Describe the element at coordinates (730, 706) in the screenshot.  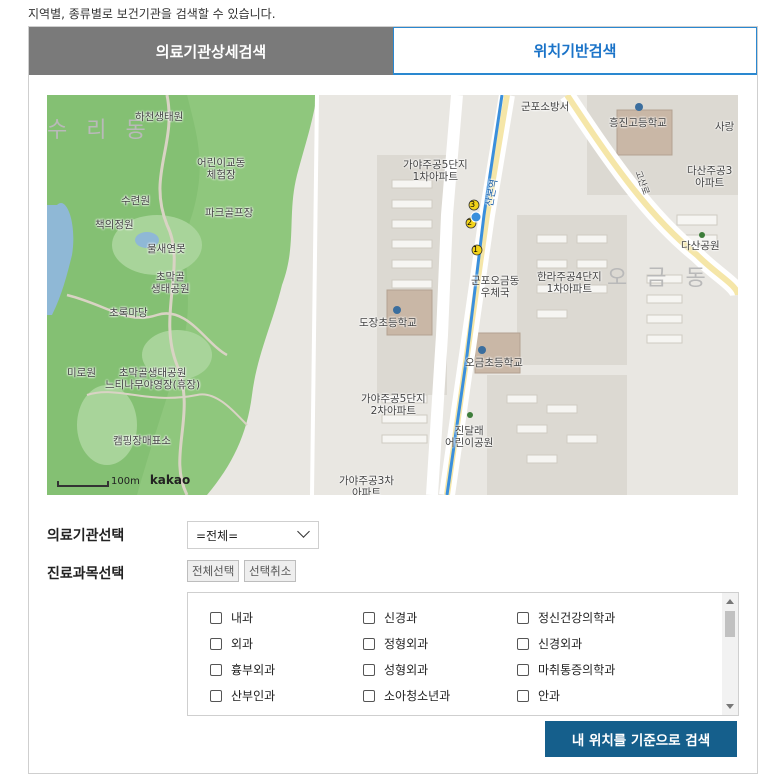
I see `scroll-down-icon` at that location.